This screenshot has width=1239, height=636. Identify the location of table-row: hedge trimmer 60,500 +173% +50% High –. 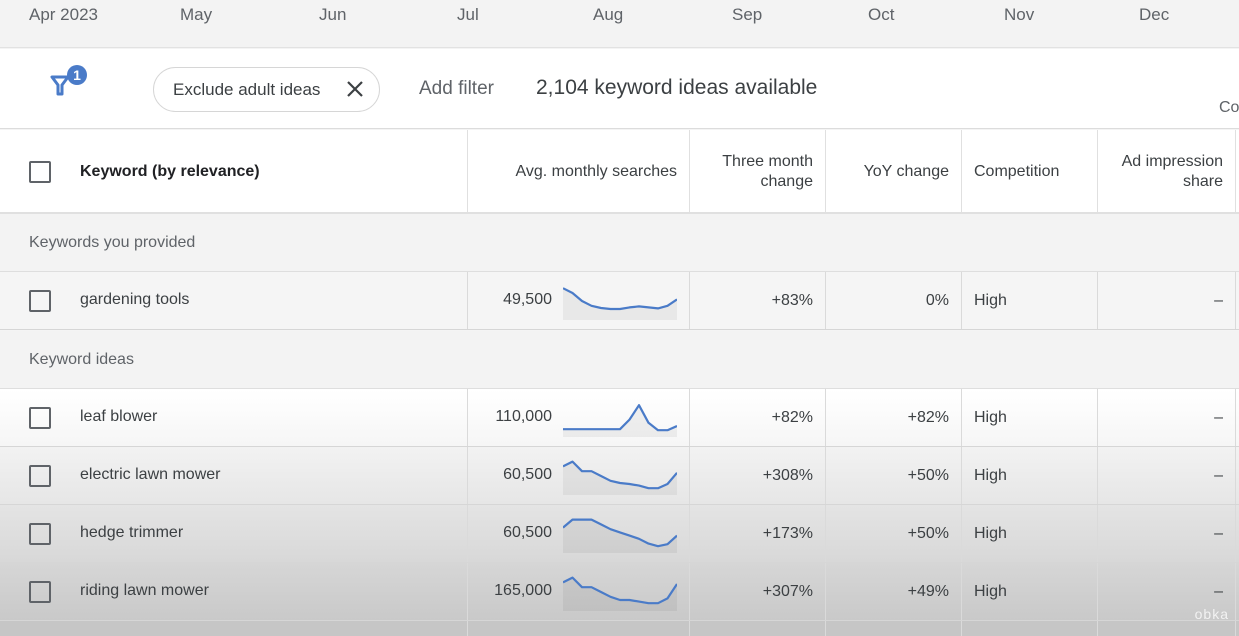
(619, 534).